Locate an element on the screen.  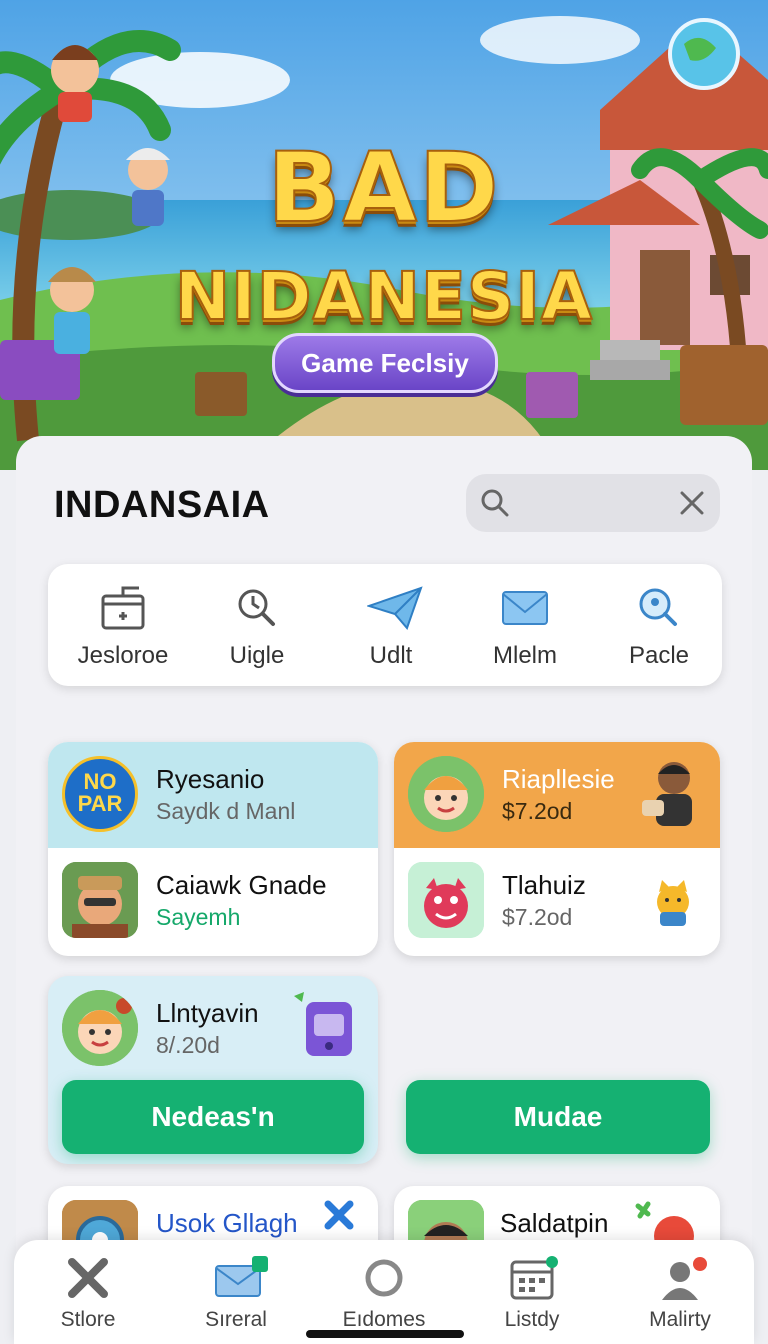
tab-store: Stlore is located at coordinates (88, 1292).